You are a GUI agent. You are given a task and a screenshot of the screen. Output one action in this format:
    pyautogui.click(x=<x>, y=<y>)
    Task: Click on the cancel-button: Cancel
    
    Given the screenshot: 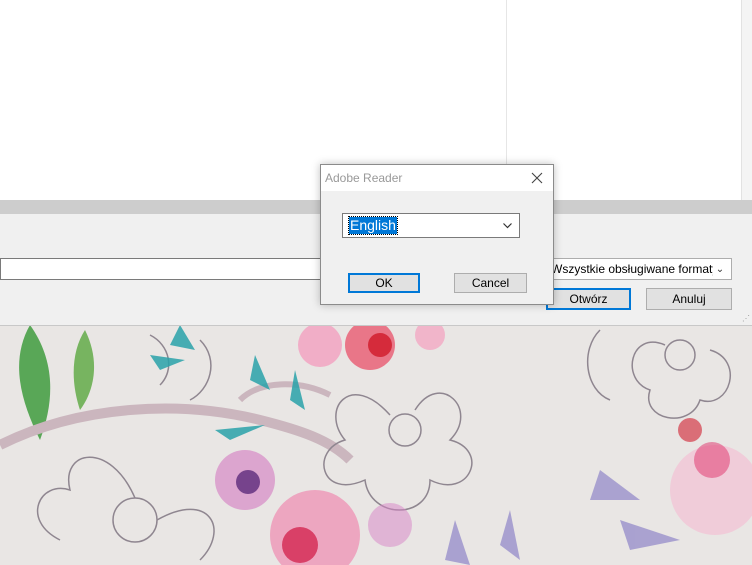 What is the action you would take?
    pyautogui.click(x=490, y=283)
    